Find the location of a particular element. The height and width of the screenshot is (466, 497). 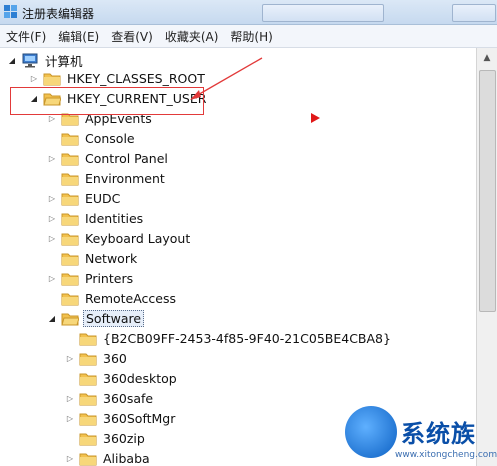

tree-node-360softmgr: ▷ 360SoftMgr is located at coordinates (120, 418).